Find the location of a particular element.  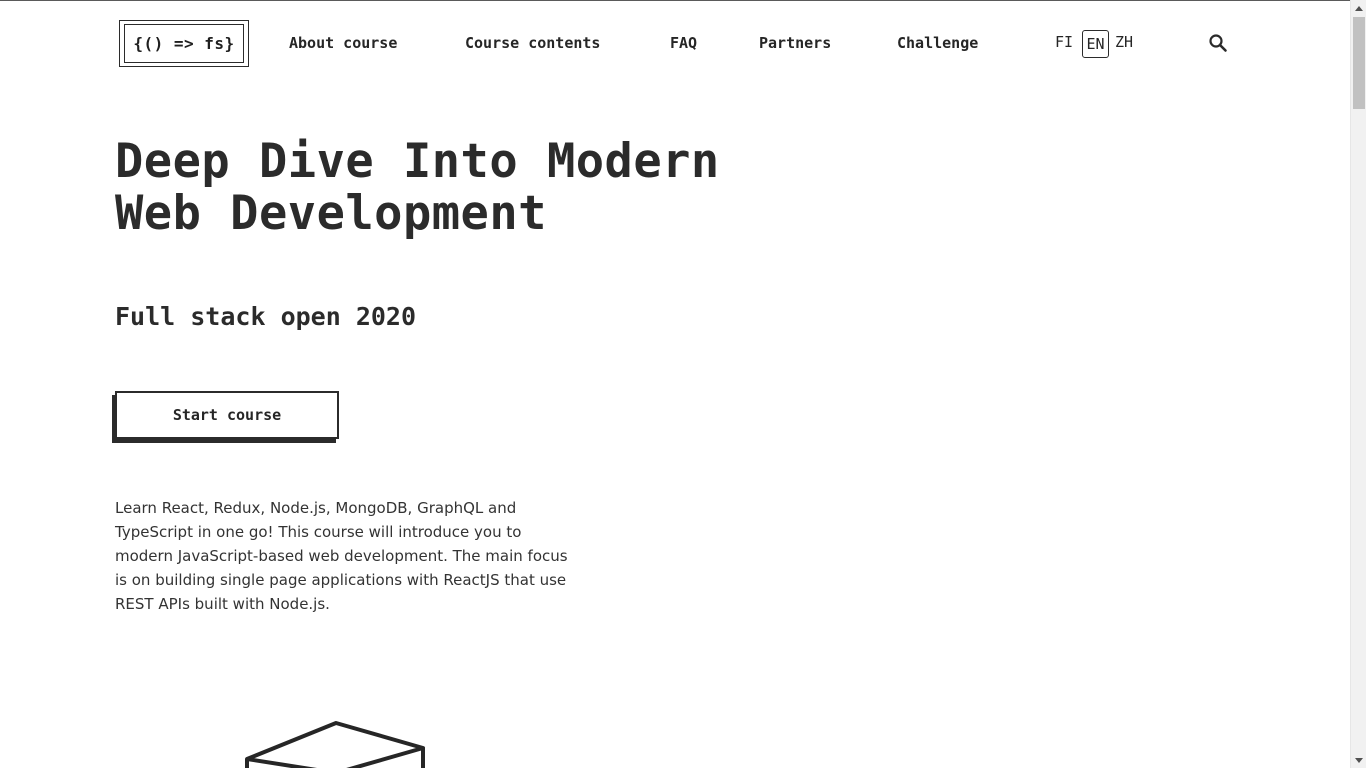

chevron-down-icon is located at coordinates (1359, 760).